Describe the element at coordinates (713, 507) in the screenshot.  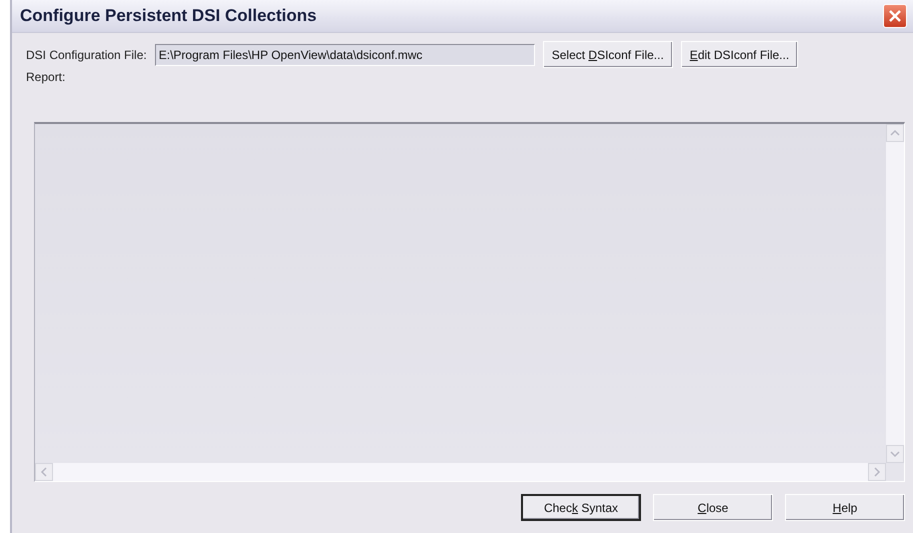
I see `dialog-button: Close` at that location.